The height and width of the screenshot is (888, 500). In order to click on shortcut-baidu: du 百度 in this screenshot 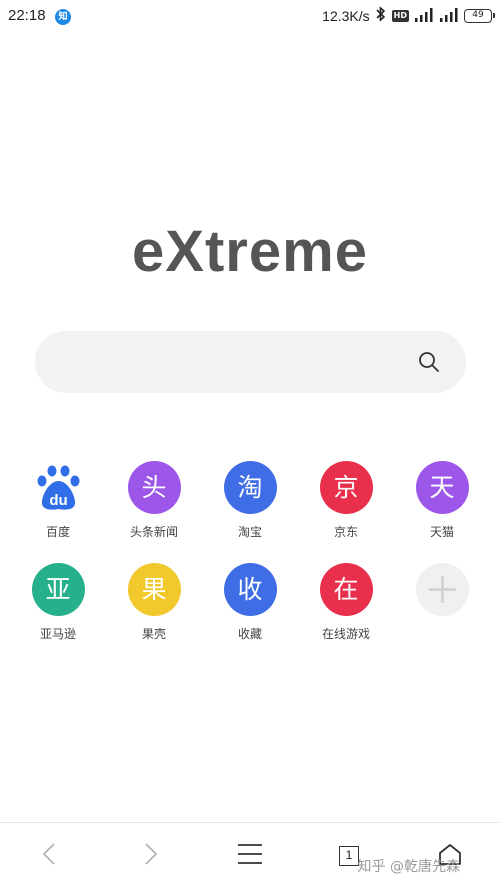, I will do `click(58, 500)`.